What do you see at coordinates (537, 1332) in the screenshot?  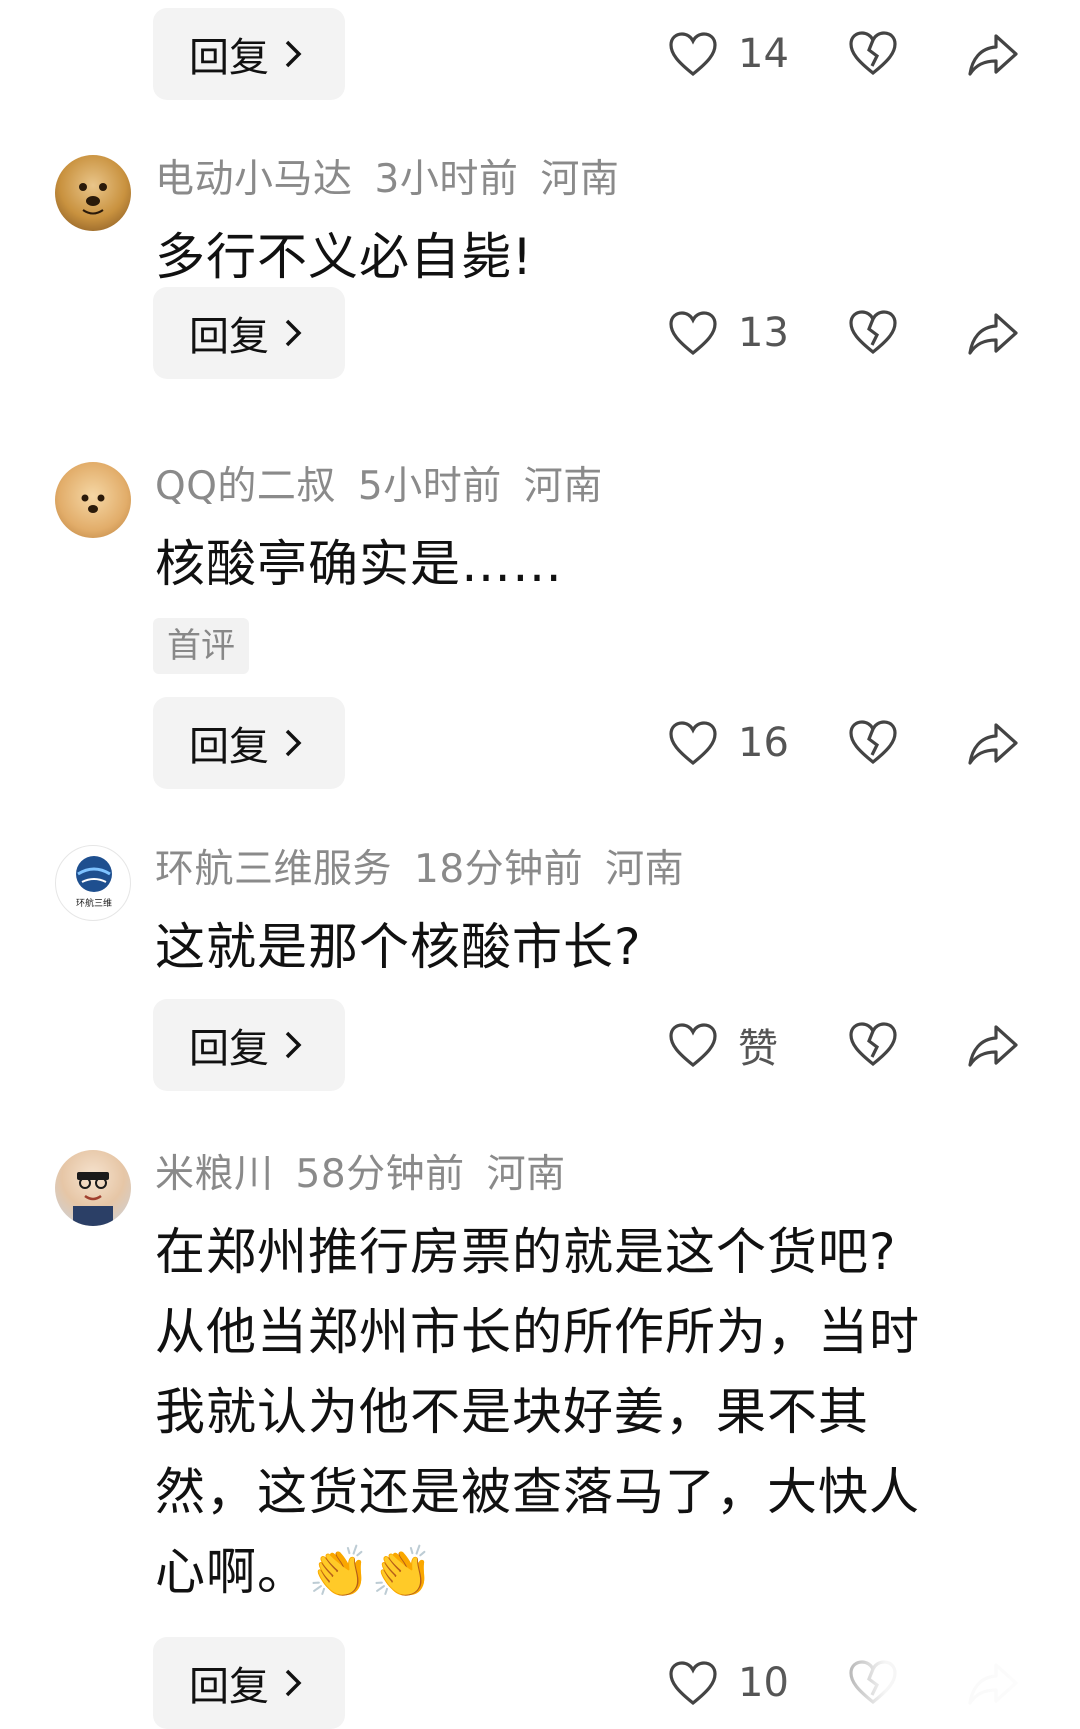 I see `comment-text-line: 从他当郑州市长的所作所为，当时` at bounding box center [537, 1332].